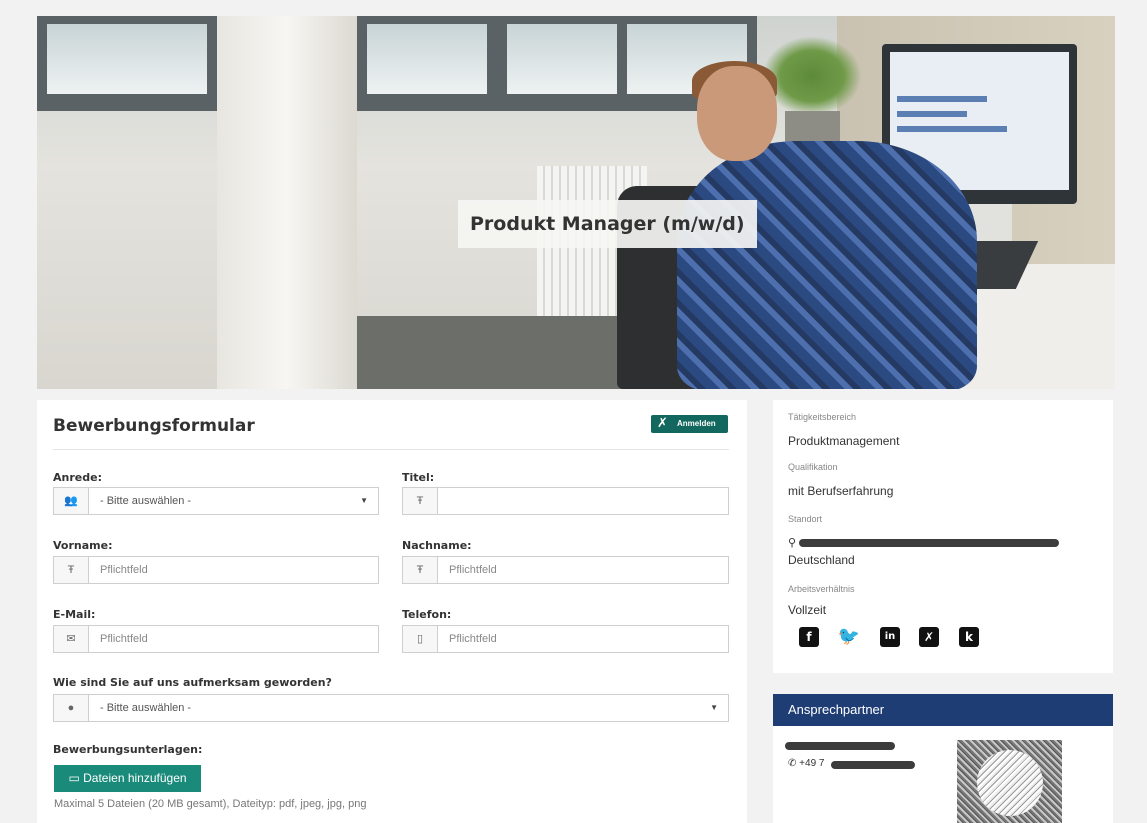  Describe the element at coordinates (812, 763) in the screenshot. I see `phone-prefix: +49 7` at that location.